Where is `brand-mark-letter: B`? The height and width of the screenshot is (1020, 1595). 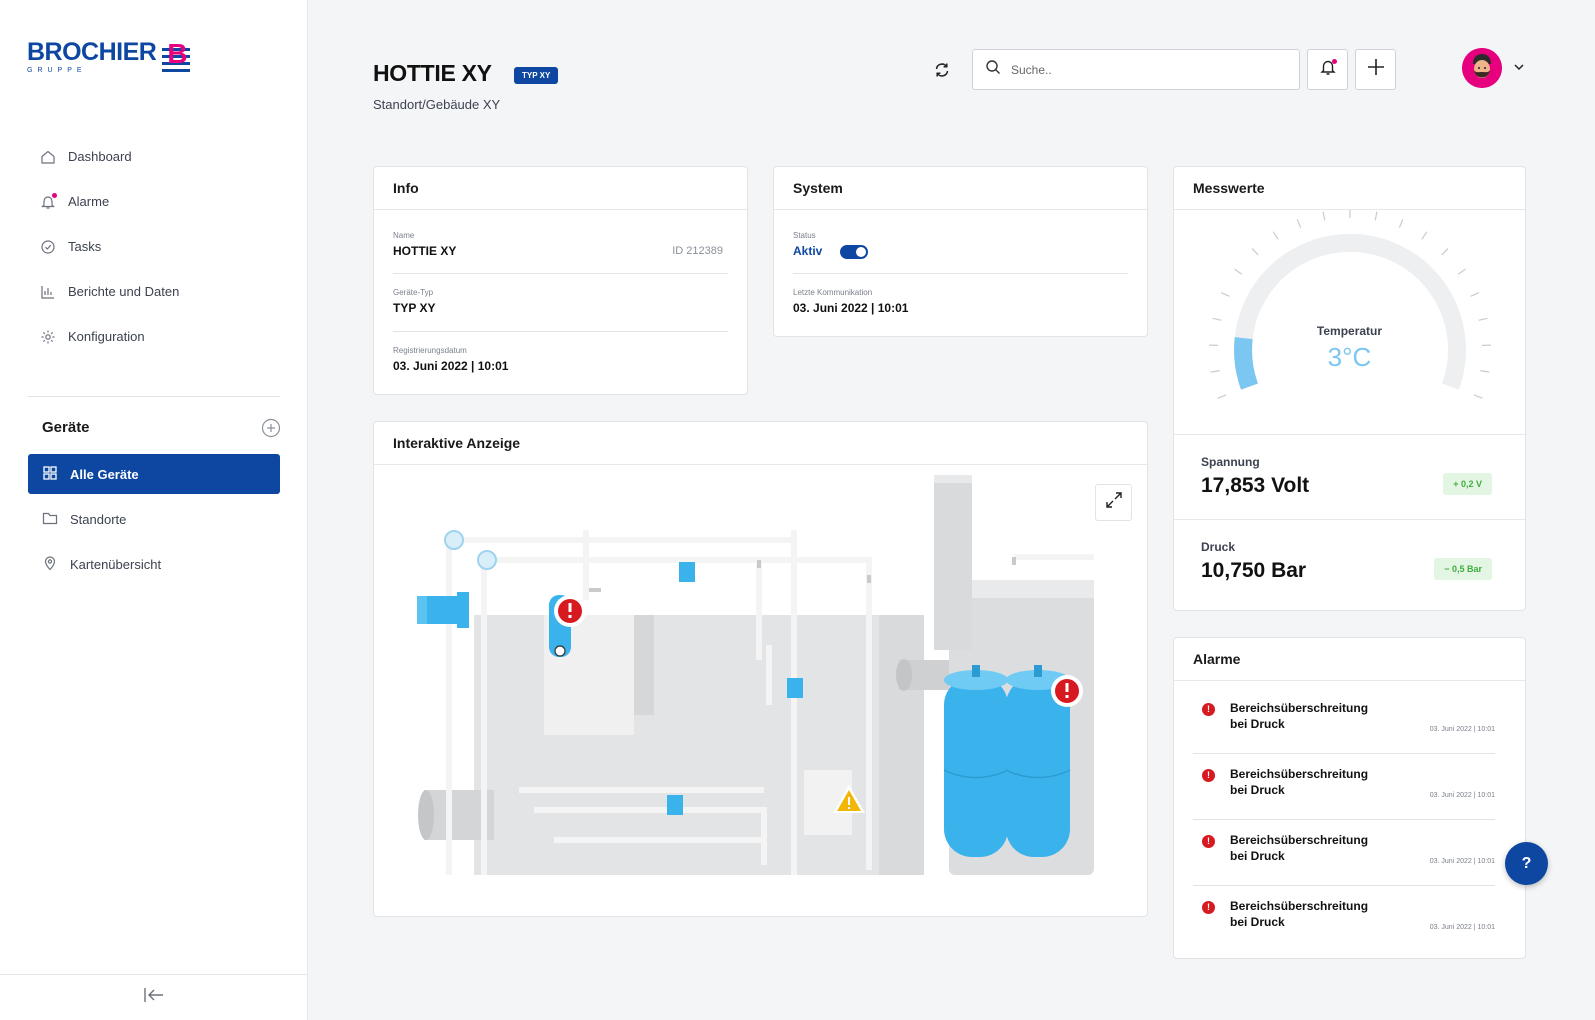
brand-mark-letter: B is located at coordinates (177, 53).